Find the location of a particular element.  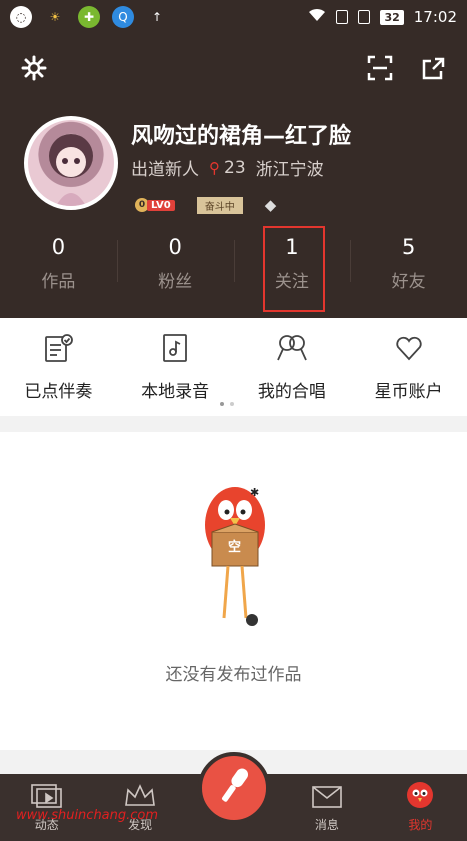

qq-browser-icon: Q is located at coordinates (123, 17).